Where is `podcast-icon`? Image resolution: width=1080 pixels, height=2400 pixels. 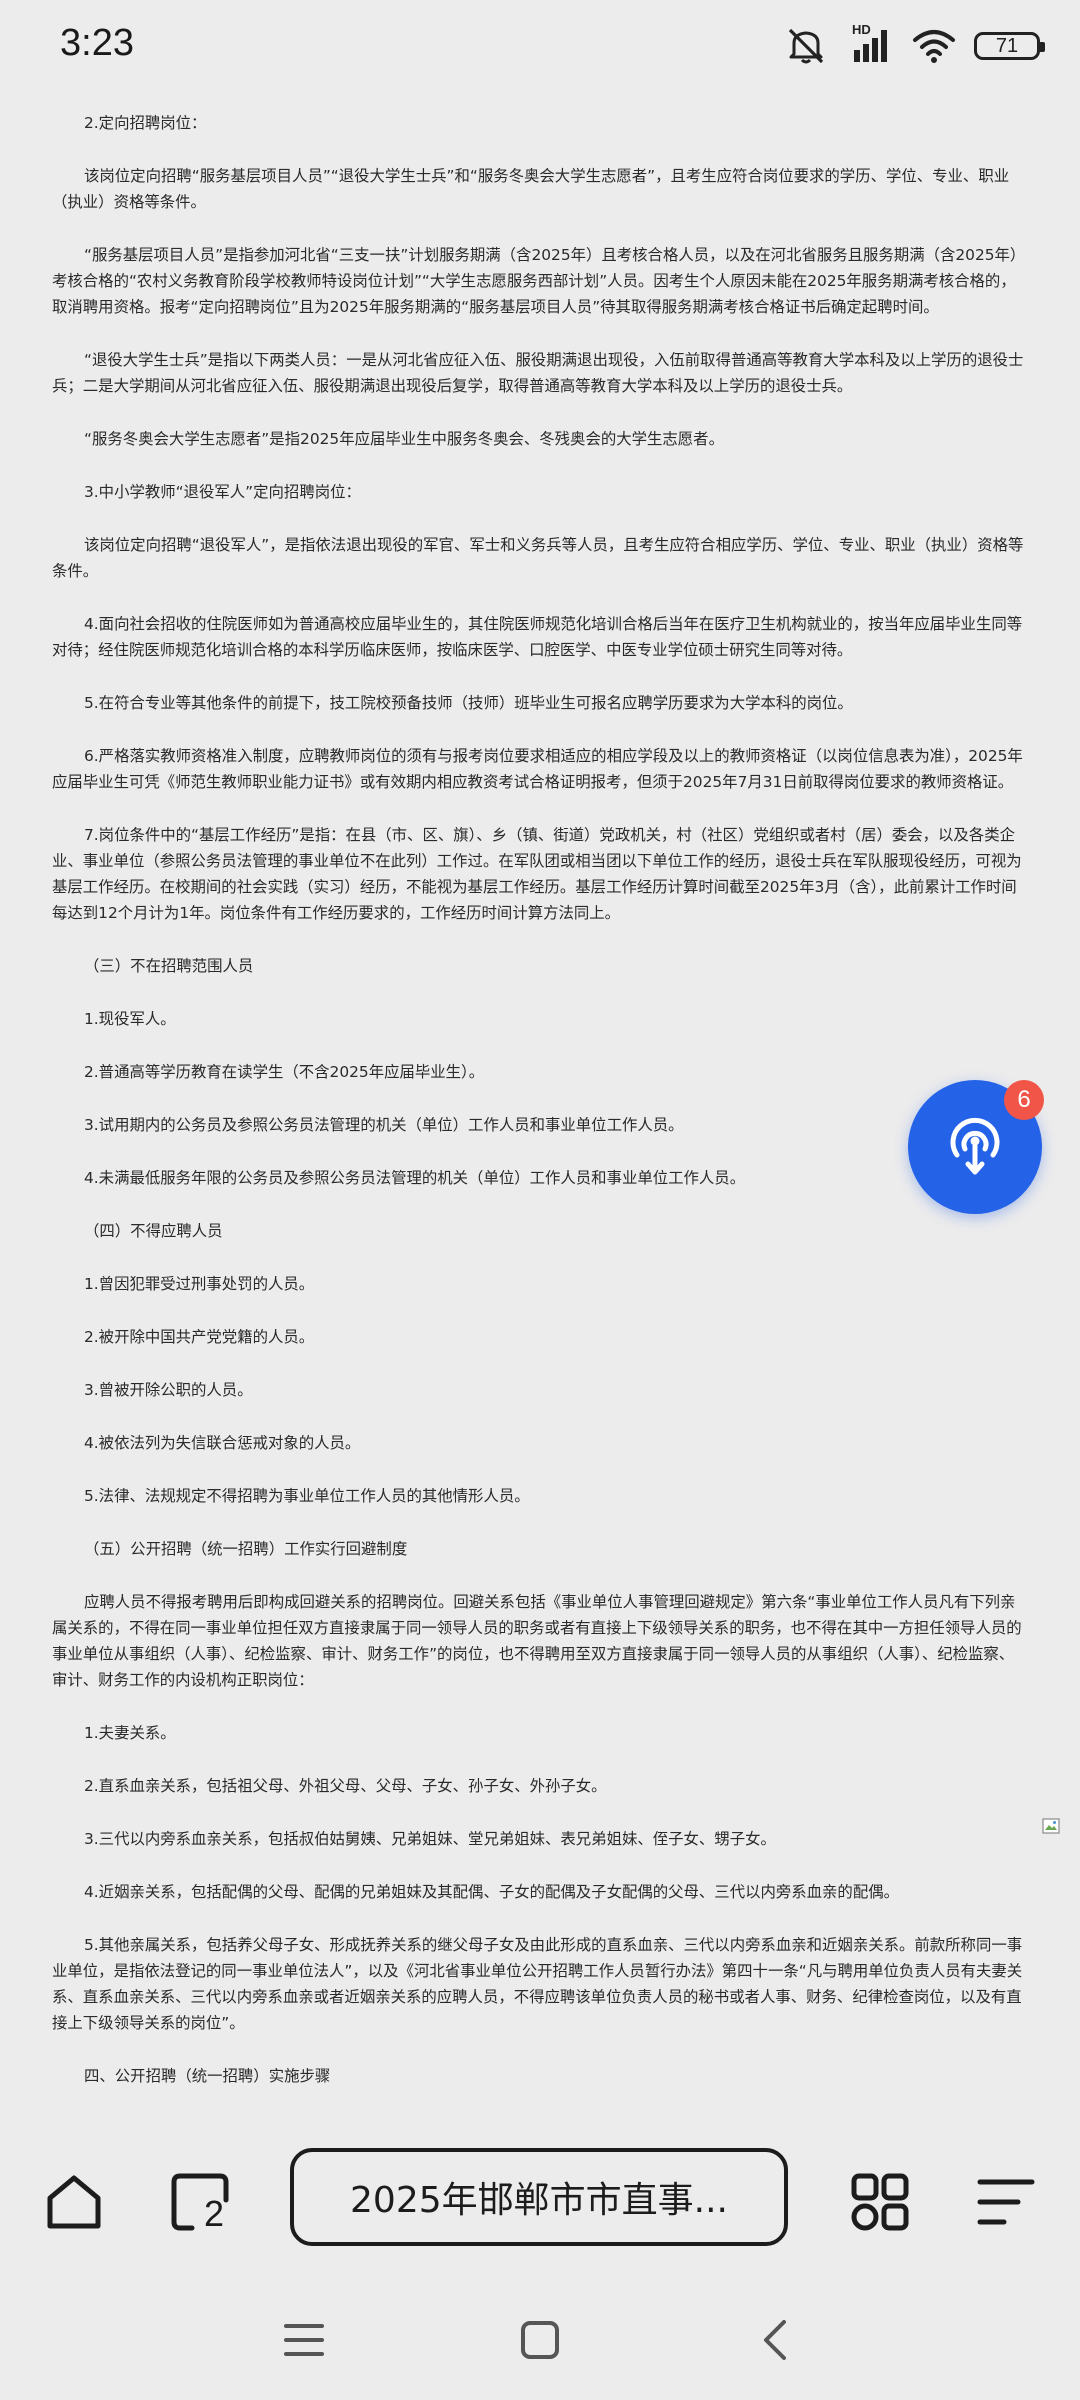 podcast-icon is located at coordinates (975, 1146).